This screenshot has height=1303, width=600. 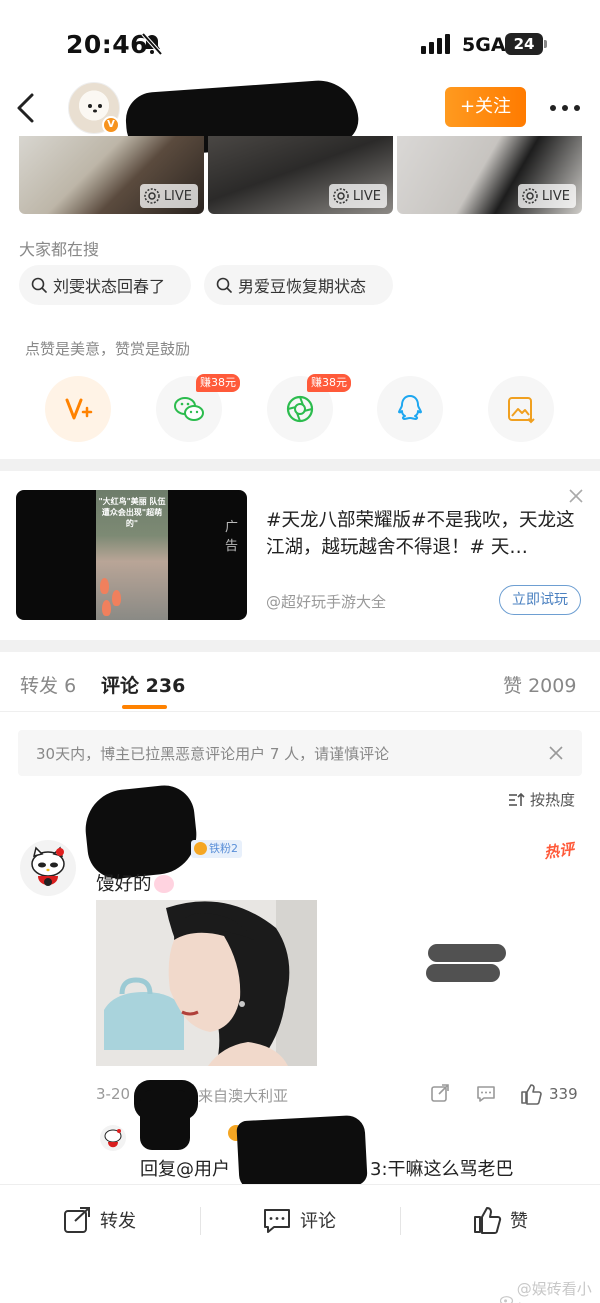 I want to click on network-type: 5GA, so click(x=484, y=45).